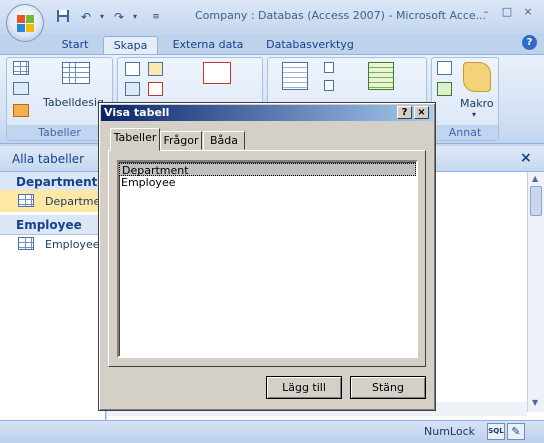 The width and height of the screenshot is (544, 443). I want to click on labels-icon, so click(329, 67).